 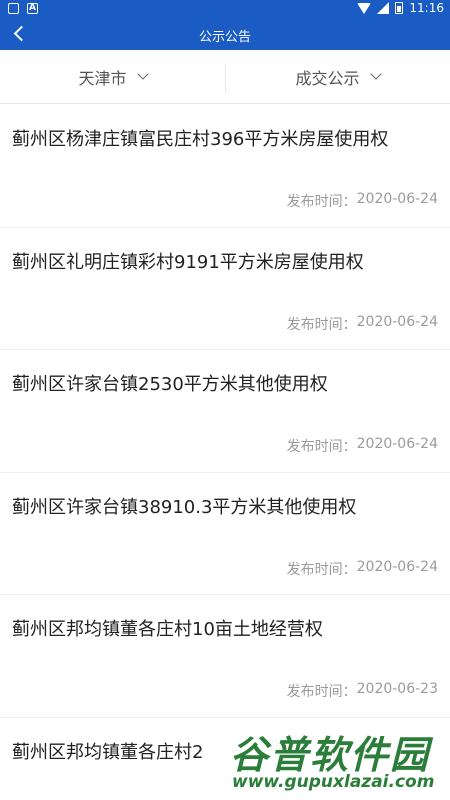 I want to click on filter-bar: 天津市 成交公示, so click(x=225, y=77).